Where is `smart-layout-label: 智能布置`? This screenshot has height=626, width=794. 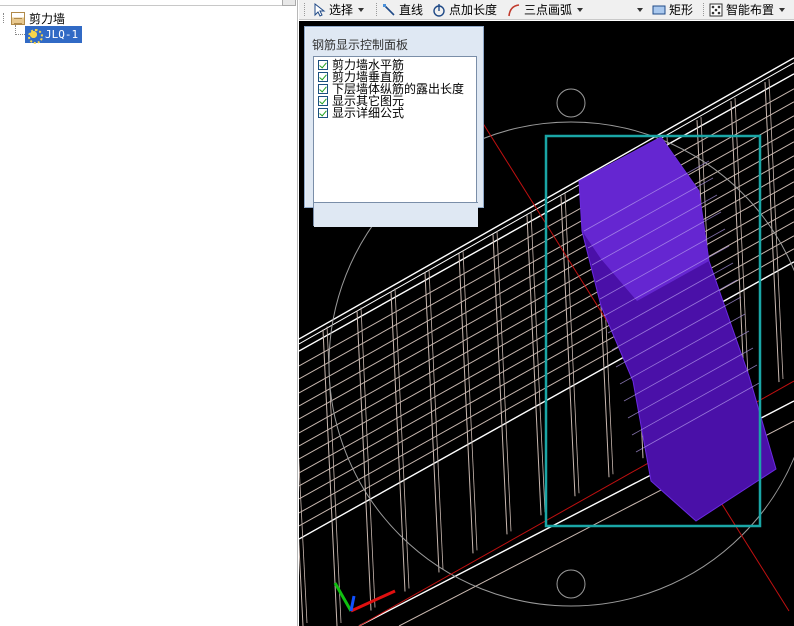
smart-layout-label: 智能布置 is located at coordinates (750, 10).